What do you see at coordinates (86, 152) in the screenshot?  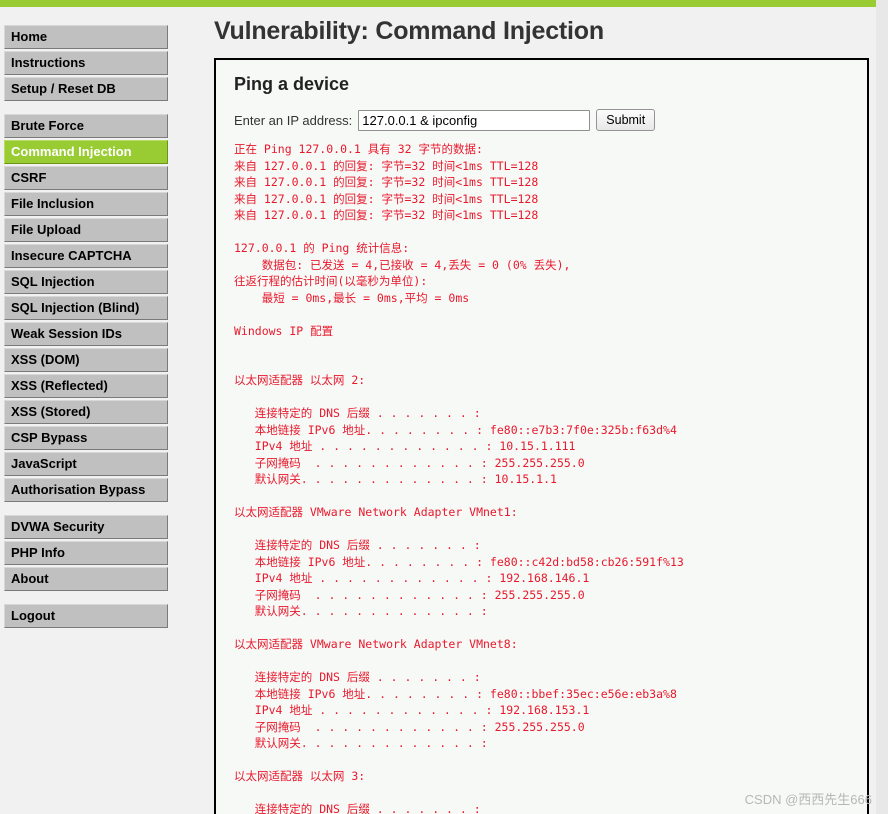 I see `sidebar-item-command-injection: Command Injection` at bounding box center [86, 152].